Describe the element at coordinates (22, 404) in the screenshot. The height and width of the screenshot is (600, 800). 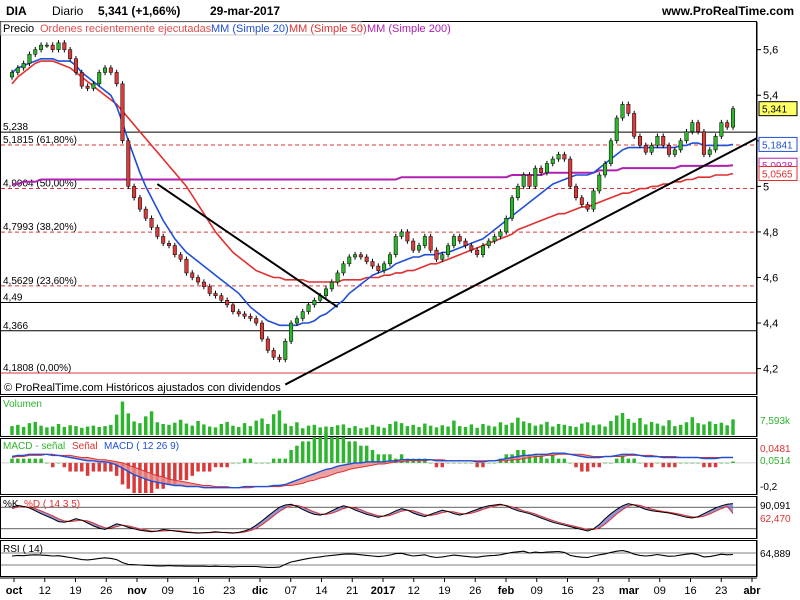
I see `volume-legend: Volumen` at that location.